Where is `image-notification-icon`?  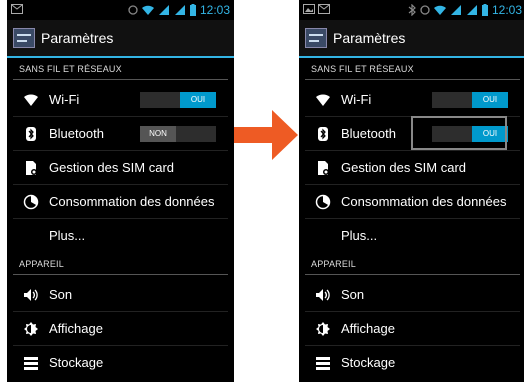
image-notification-icon is located at coordinates (309, 9).